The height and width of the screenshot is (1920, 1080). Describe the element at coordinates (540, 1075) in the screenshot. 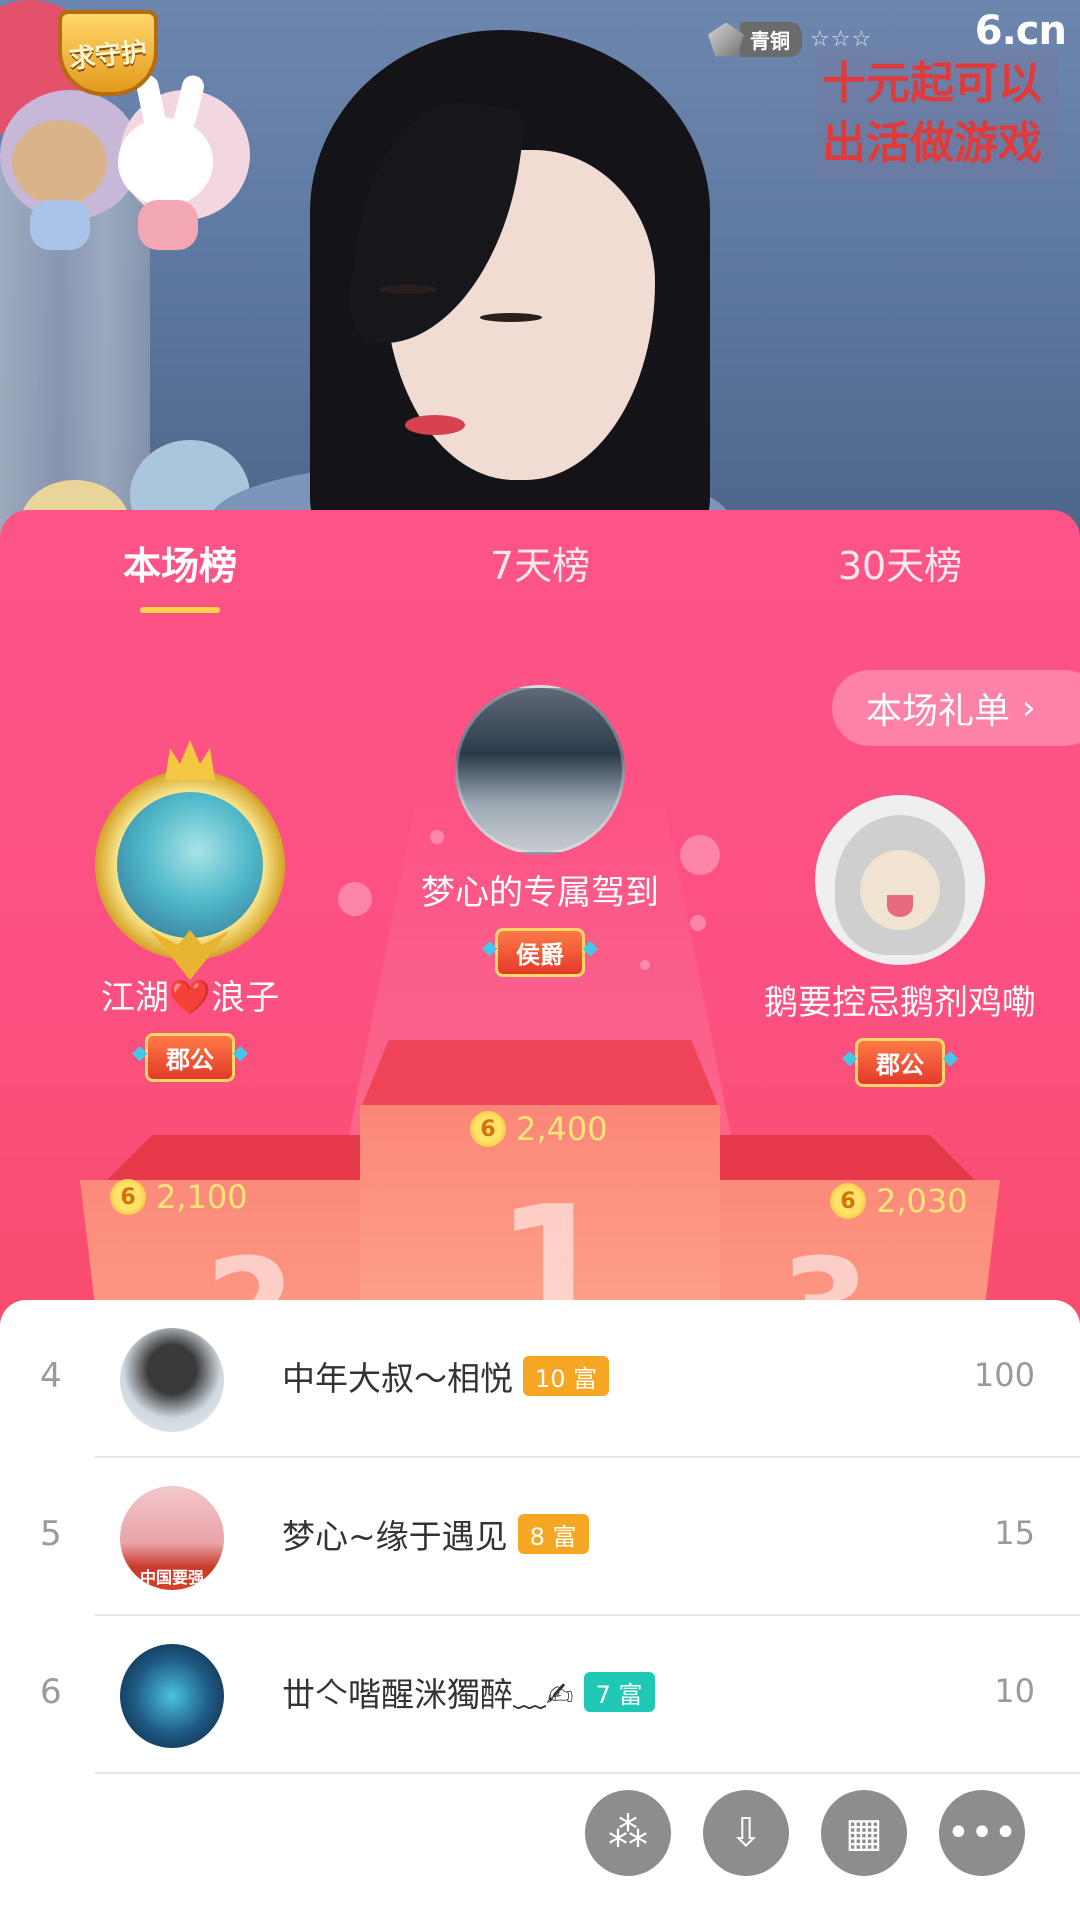

I see `podium-first-top` at that location.